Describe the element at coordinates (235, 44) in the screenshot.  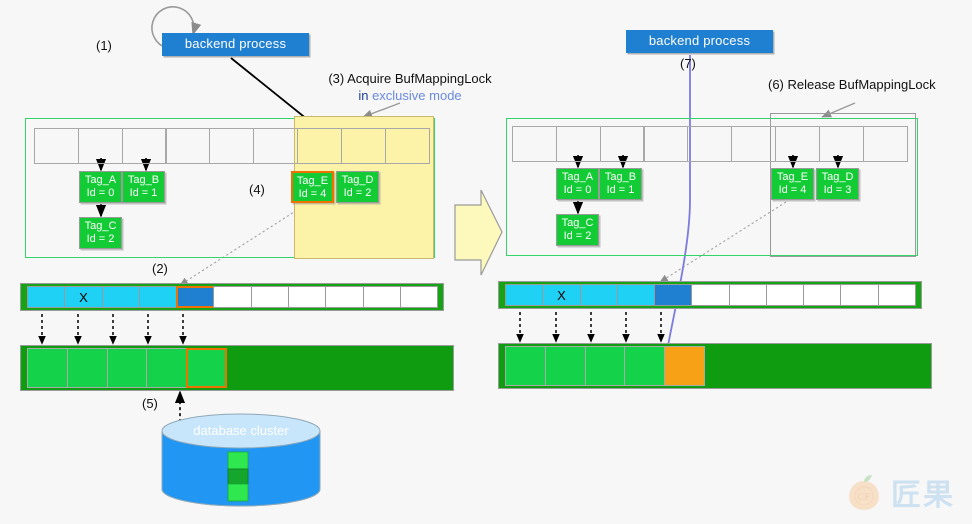
I see `left-backend-process: backend process` at that location.